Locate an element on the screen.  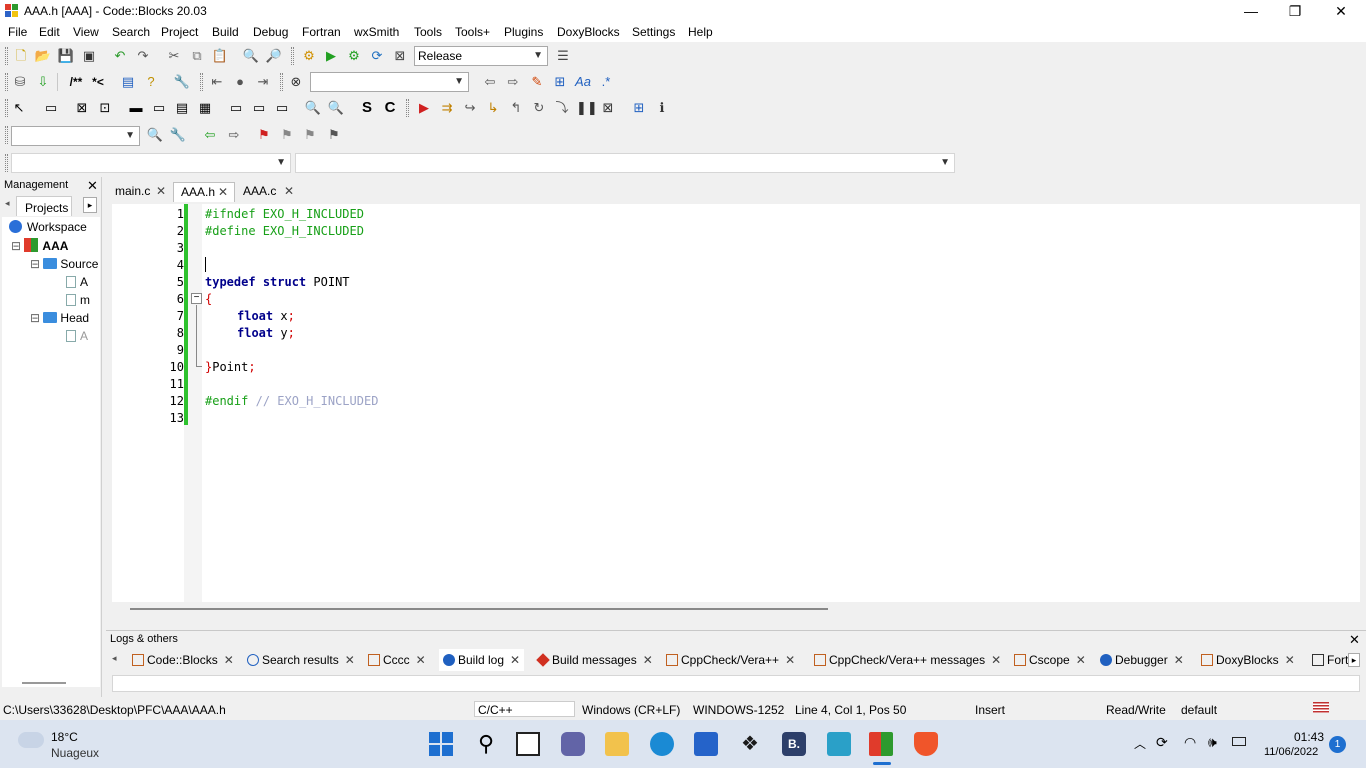
file-explorer-icon is located at coordinates (617, 744).